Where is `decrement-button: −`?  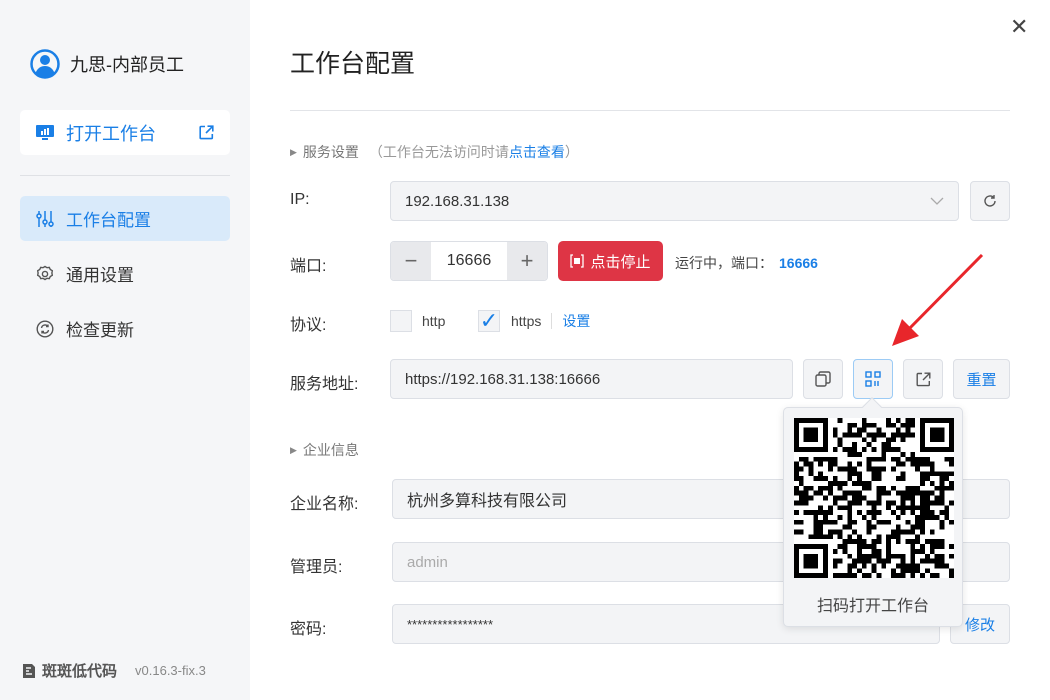
decrement-button: − is located at coordinates (411, 261).